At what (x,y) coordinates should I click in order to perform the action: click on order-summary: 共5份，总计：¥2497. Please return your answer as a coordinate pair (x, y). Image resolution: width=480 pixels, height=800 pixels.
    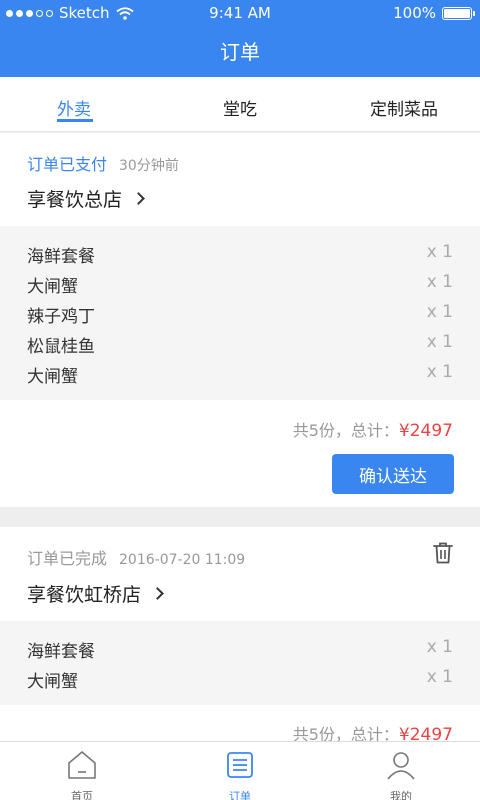
    Looking at the image, I should click on (373, 429).